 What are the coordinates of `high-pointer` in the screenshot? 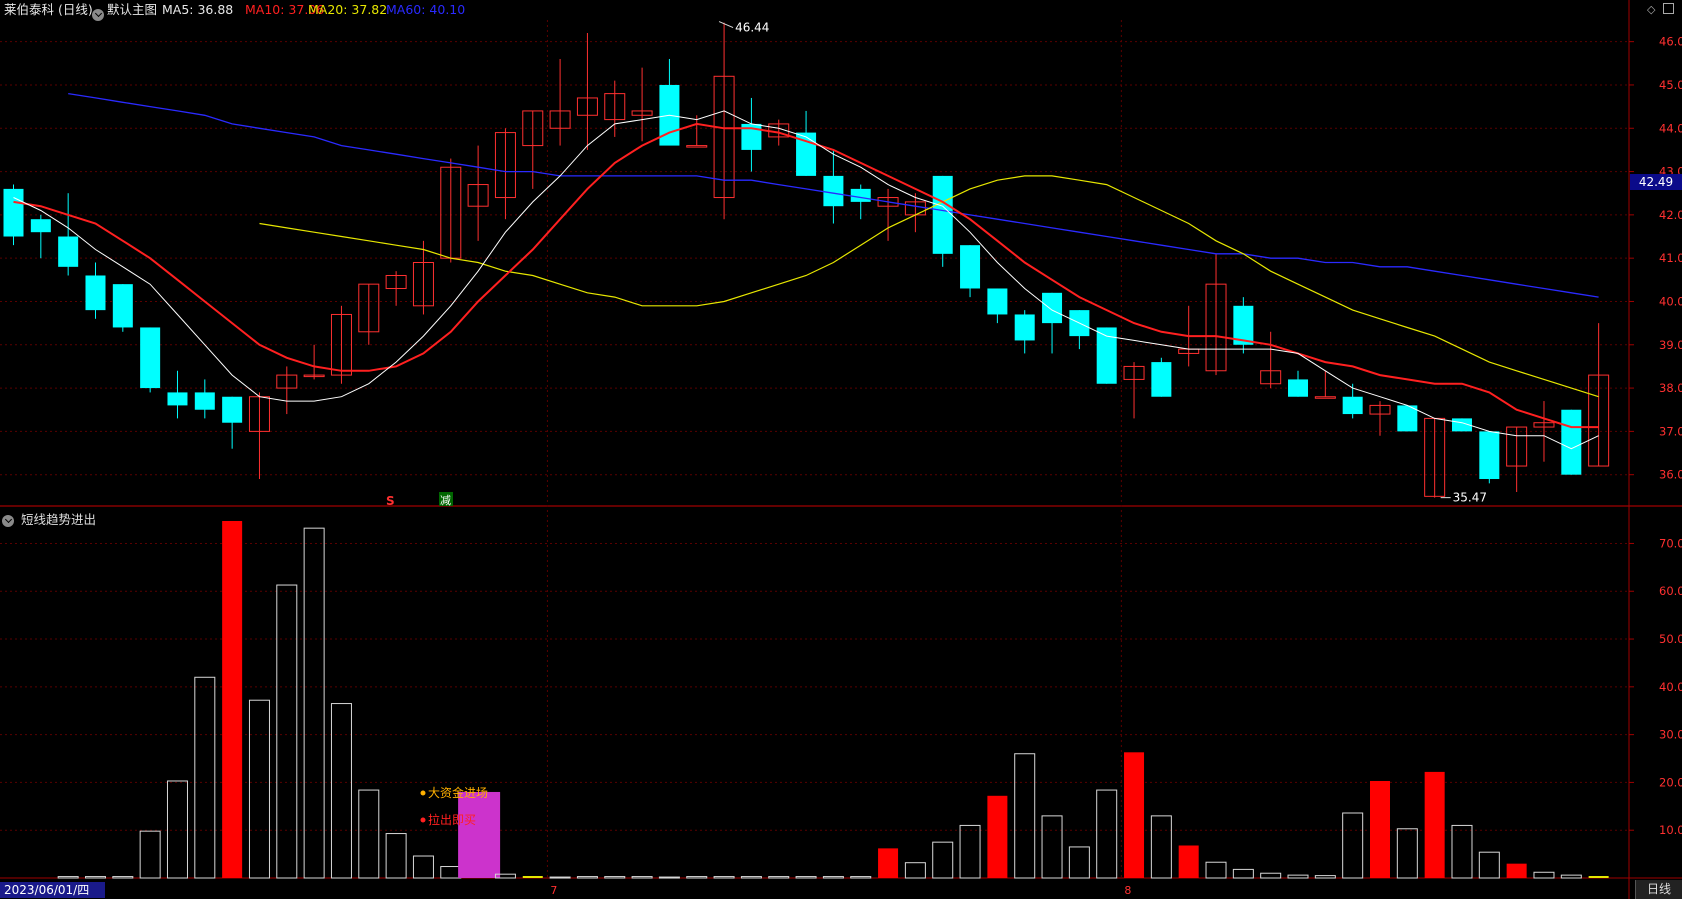 It's located at (726, 25).